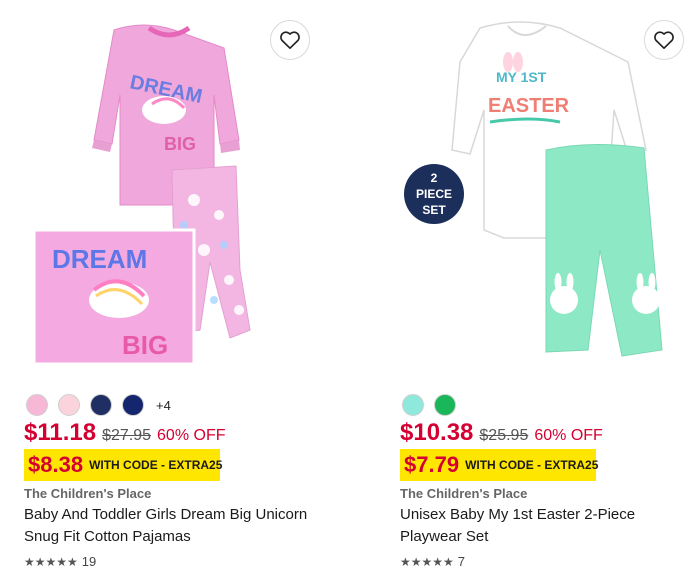  Describe the element at coordinates (89, 561) in the screenshot. I see `review-count: 19` at that location.